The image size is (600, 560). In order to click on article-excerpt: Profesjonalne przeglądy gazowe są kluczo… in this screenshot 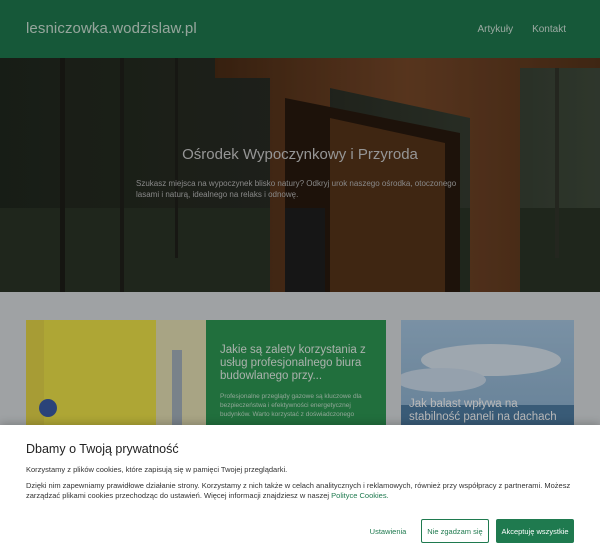, I will do `click(291, 405)`.